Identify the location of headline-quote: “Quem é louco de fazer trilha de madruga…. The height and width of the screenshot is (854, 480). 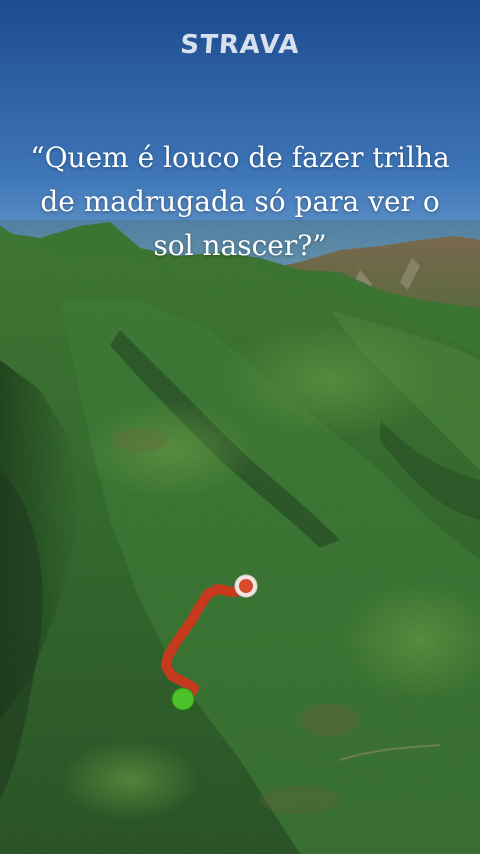
(240, 201).